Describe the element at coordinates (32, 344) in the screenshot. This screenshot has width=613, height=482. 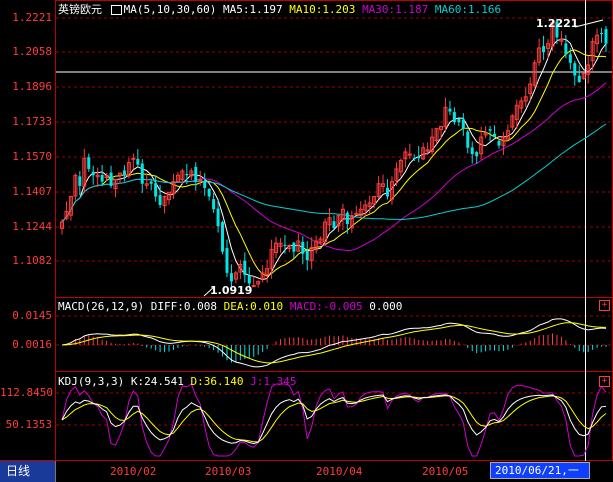
I see `macd-axis-label: 0.0016` at that location.